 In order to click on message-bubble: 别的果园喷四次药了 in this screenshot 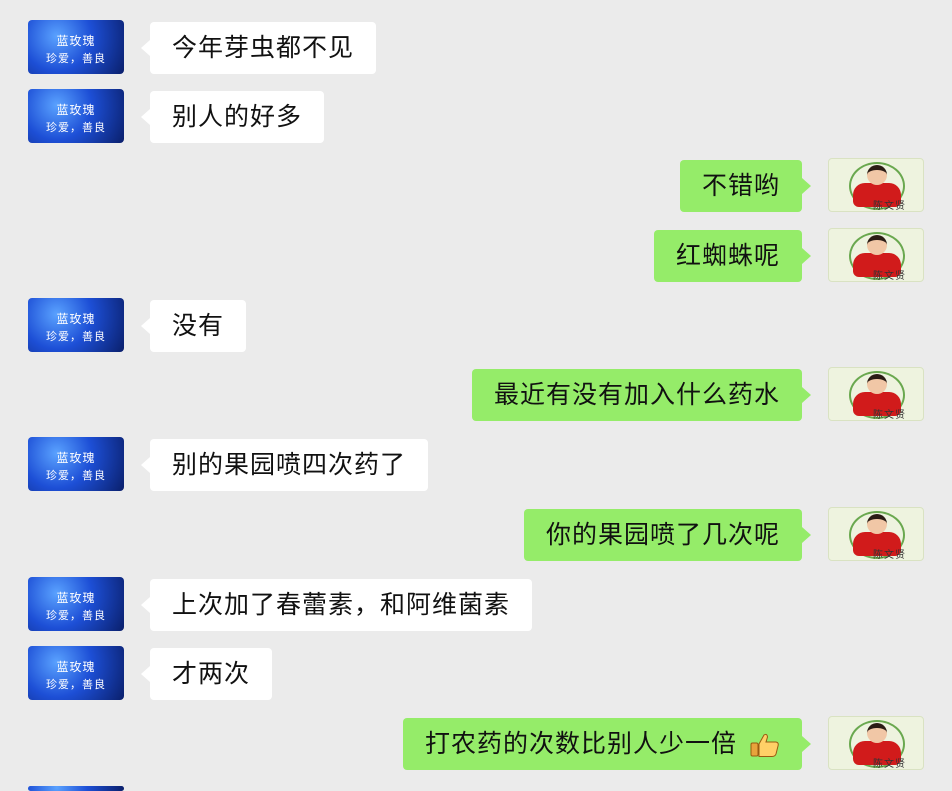, I will do `click(284, 465)`.